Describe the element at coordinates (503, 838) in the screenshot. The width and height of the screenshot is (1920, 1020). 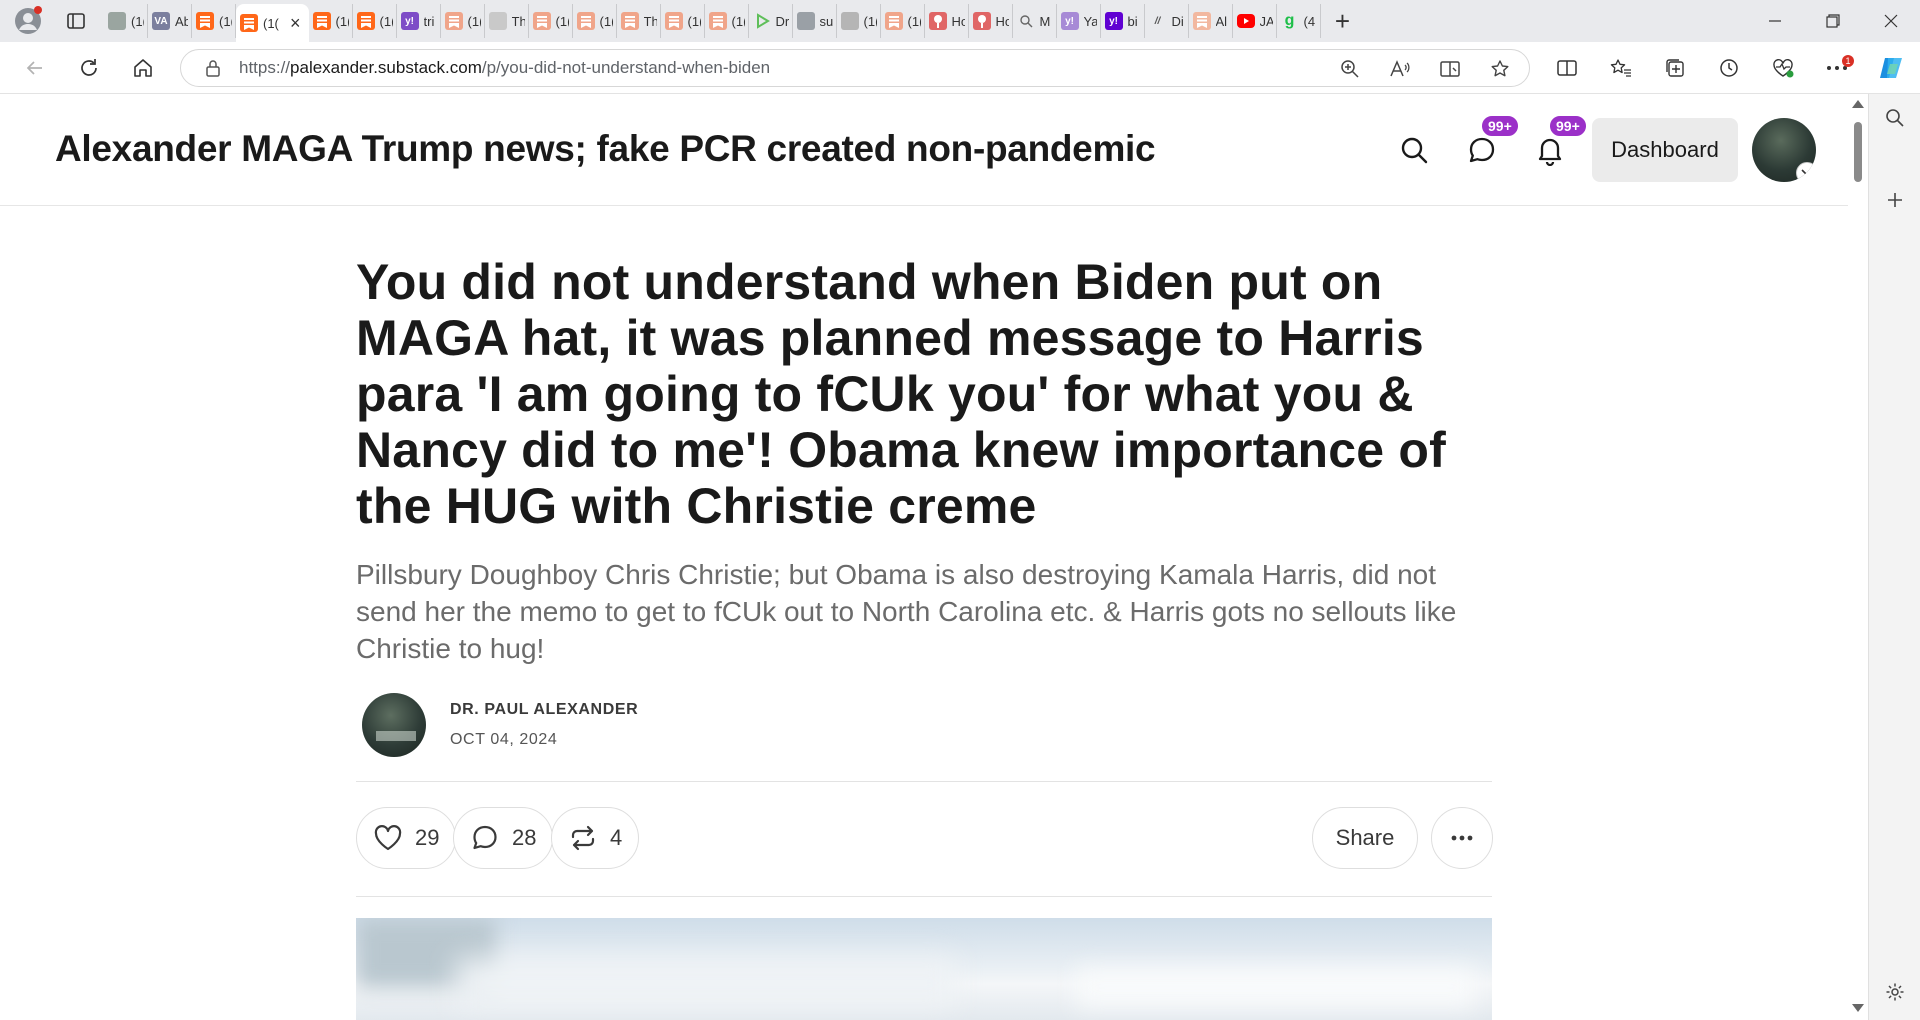
I see `comment-button: 28` at that location.